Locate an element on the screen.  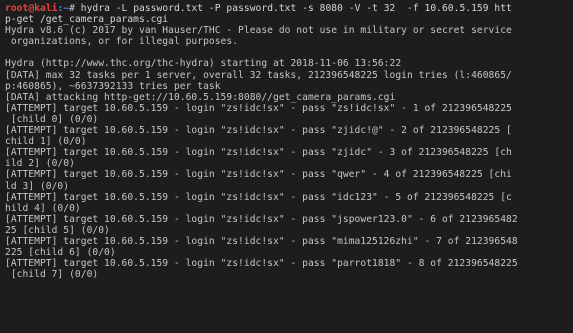
output-line: 25 [child 5] (0/0) is located at coordinates (57, 230).